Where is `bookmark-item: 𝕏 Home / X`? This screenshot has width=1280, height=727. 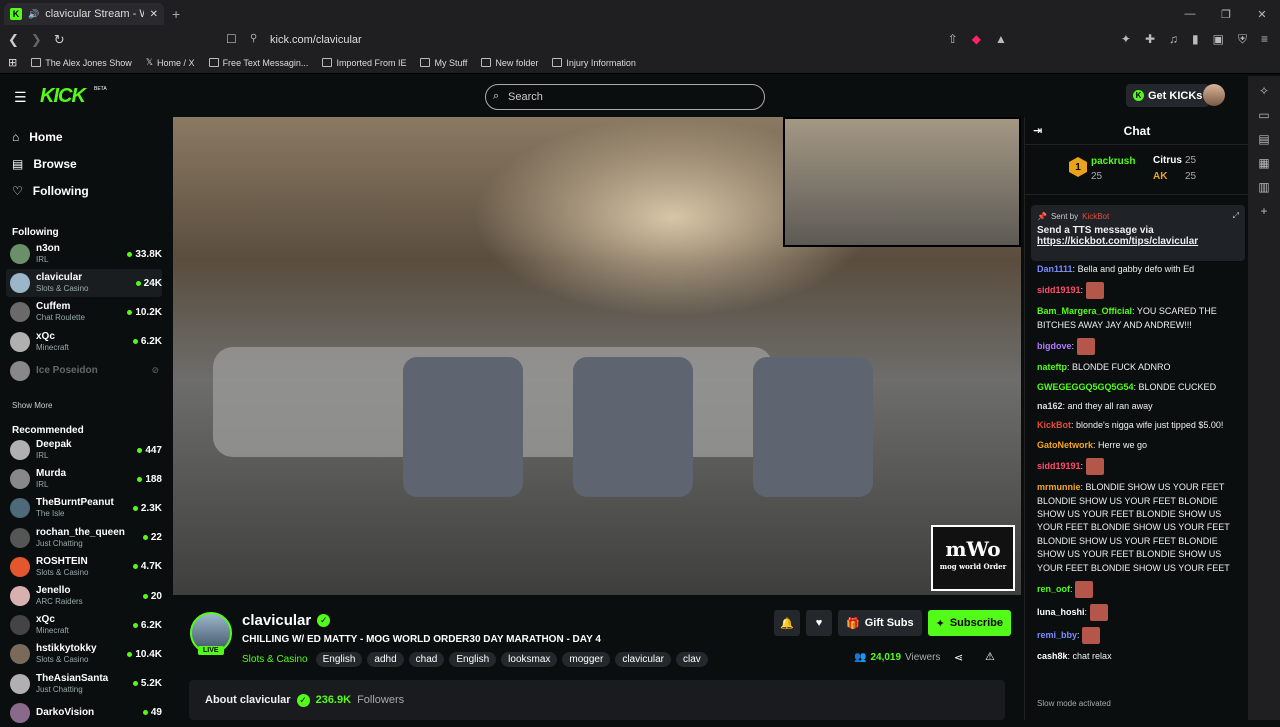
bookmark-item: 𝕏 Home / X is located at coordinates (170, 62).